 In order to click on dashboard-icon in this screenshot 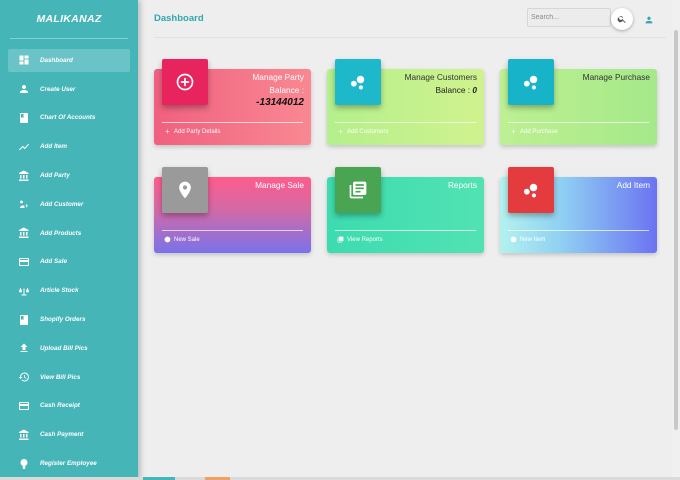, I will do `click(24, 60)`.